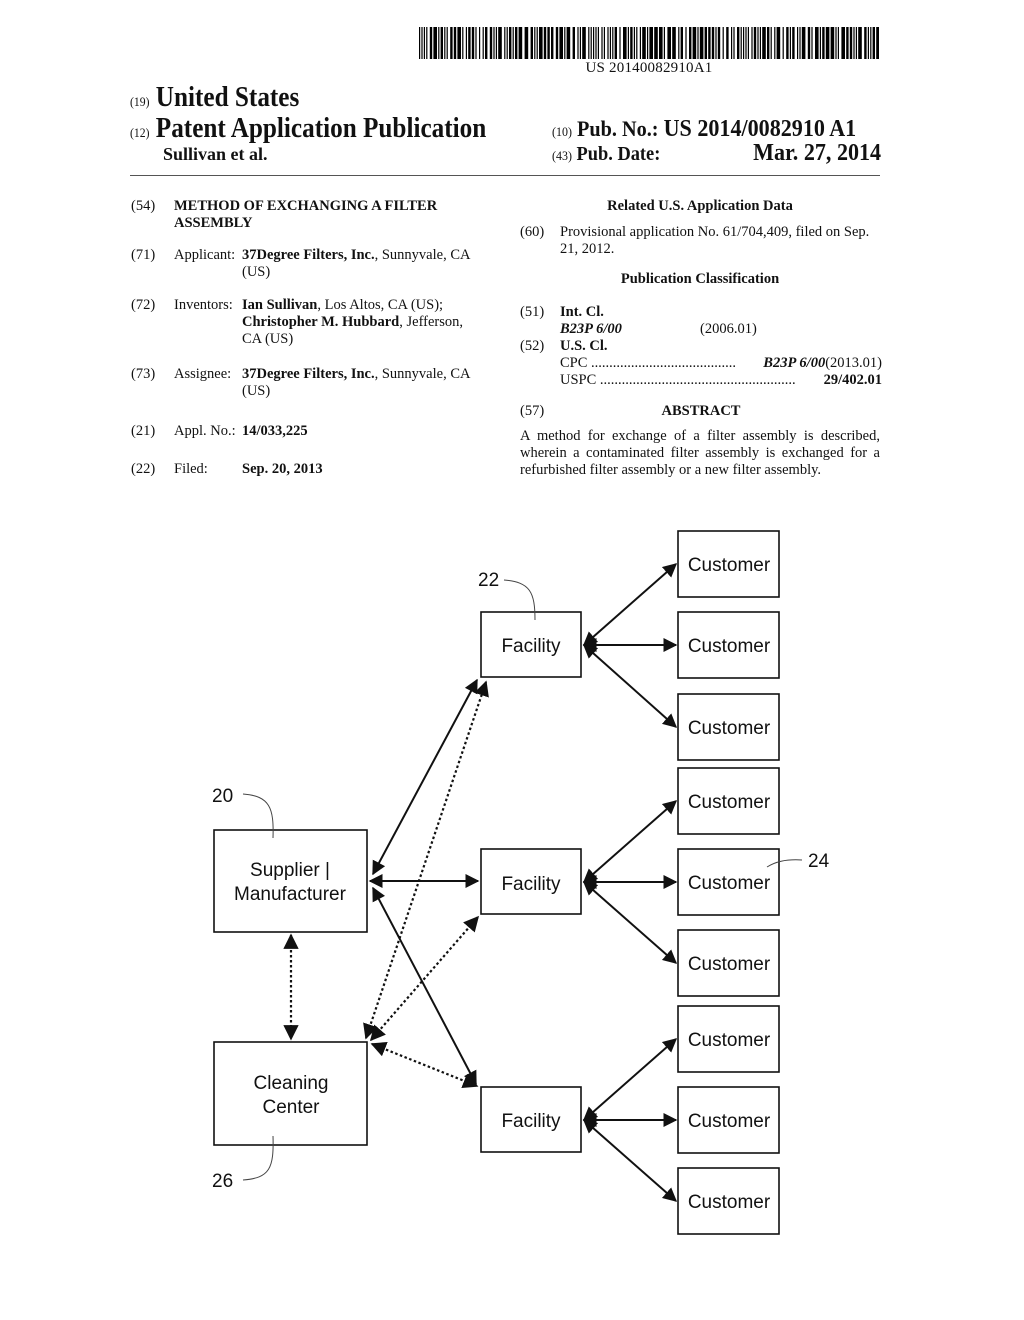  Describe the element at coordinates (532, 346) in the screenshot. I see `inid-code: (52)` at that location.